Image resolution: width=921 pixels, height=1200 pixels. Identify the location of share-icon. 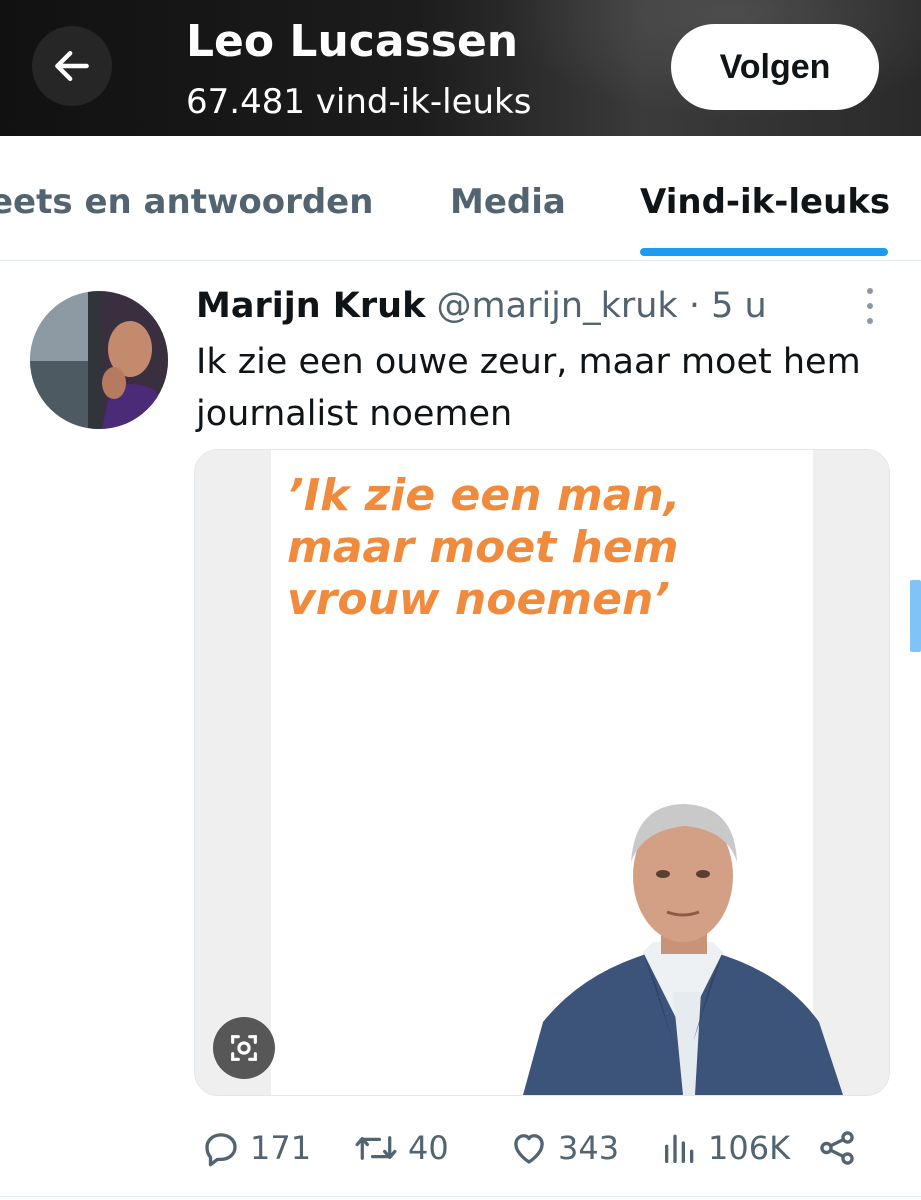
(837, 1148).